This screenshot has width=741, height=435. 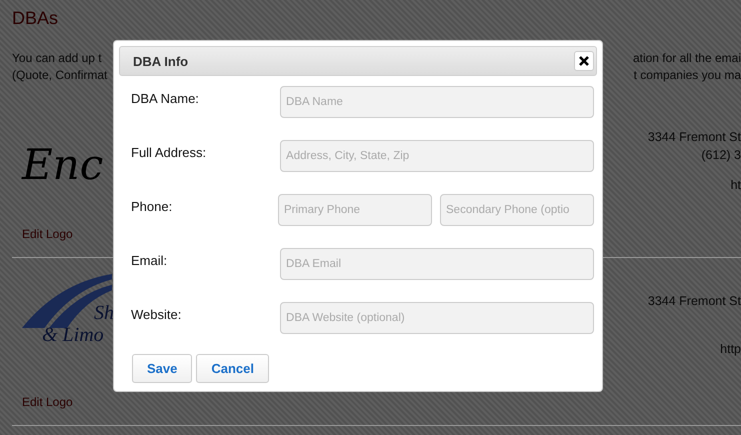 I want to click on intro-text: ation for all the emai, so click(x=686, y=58).